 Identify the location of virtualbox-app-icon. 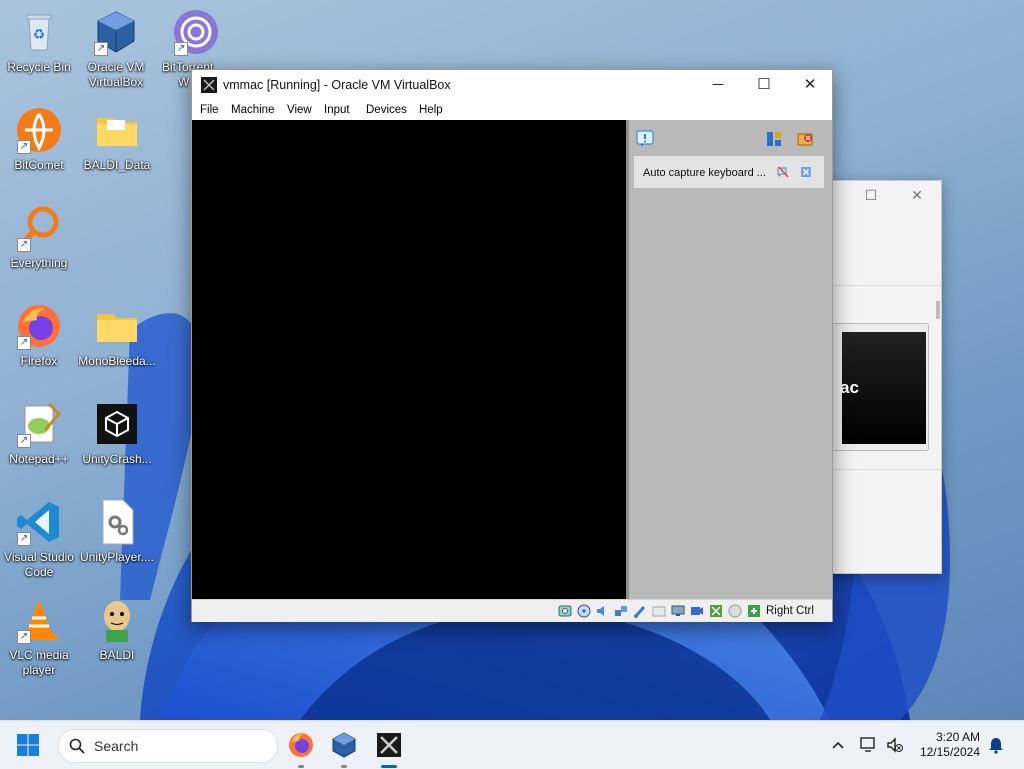
(209, 85).